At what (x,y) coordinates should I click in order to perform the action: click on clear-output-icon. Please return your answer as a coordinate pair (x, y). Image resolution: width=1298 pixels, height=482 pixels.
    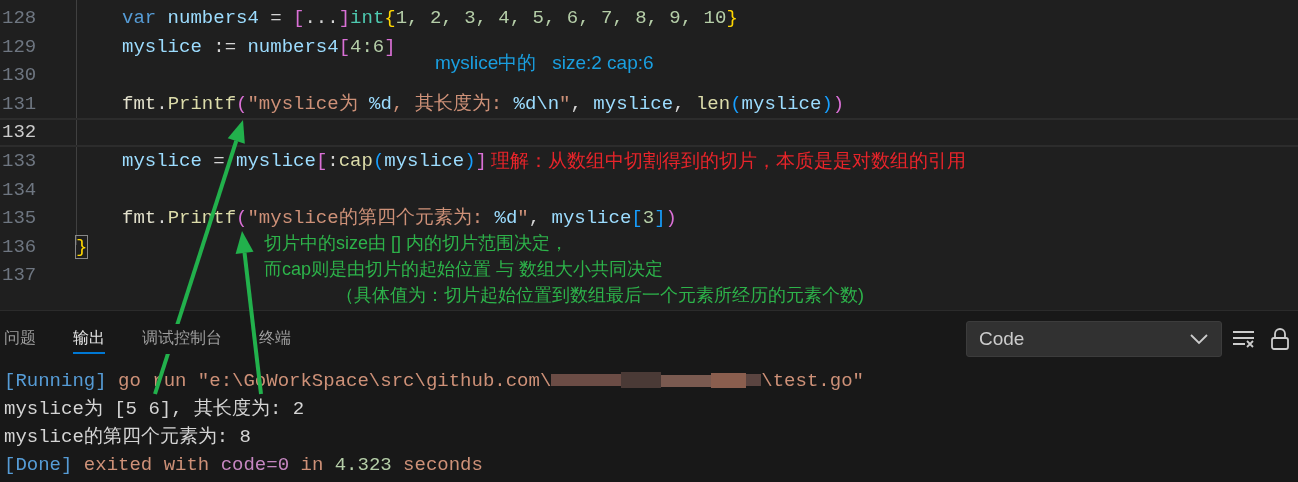
    Looking at the image, I should click on (1244, 339).